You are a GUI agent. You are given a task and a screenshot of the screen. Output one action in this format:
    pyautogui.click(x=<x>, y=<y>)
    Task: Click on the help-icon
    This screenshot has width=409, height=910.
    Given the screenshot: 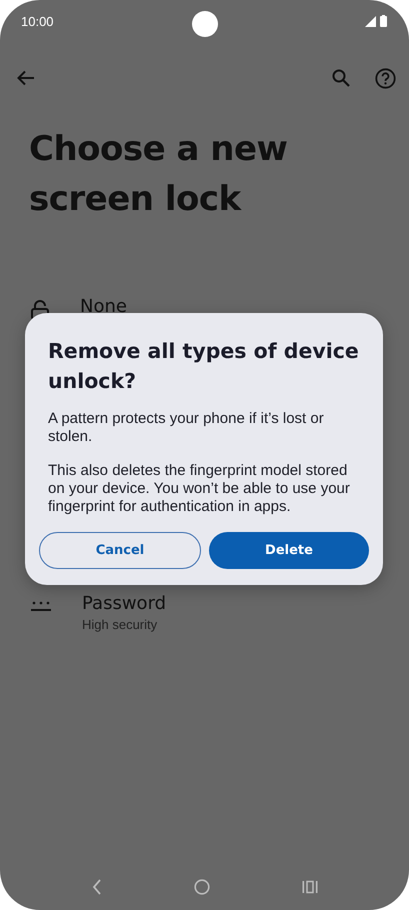 What is the action you would take?
    pyautogui.click(x=385, y=78)
    